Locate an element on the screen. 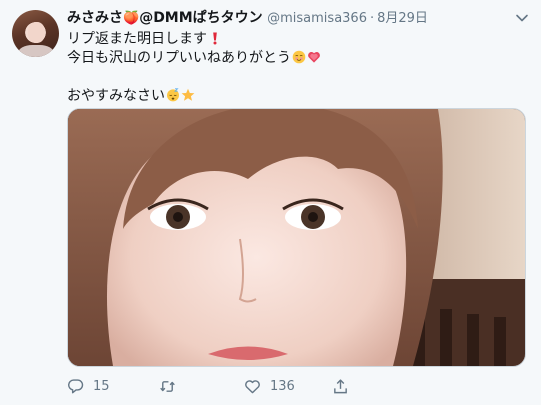 Image resolution: width=541 pixels, height=405 pixels. display-name-suffix: @DMMぱちタウン is located at coordinates (201, 18).